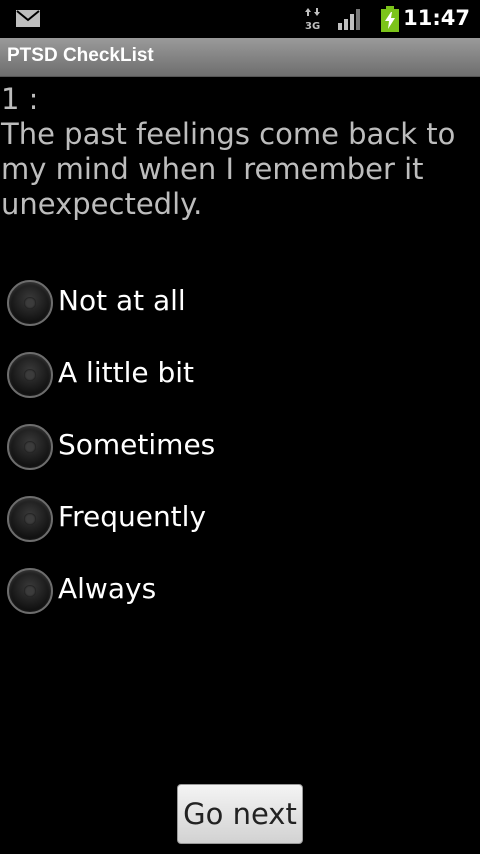 Image resolution: width=480 pixels, height=854 pixels. What do you see at coordinates (107, 588) in the screenshot?
I see `option-label: Always` at bounding box center [107, 588].